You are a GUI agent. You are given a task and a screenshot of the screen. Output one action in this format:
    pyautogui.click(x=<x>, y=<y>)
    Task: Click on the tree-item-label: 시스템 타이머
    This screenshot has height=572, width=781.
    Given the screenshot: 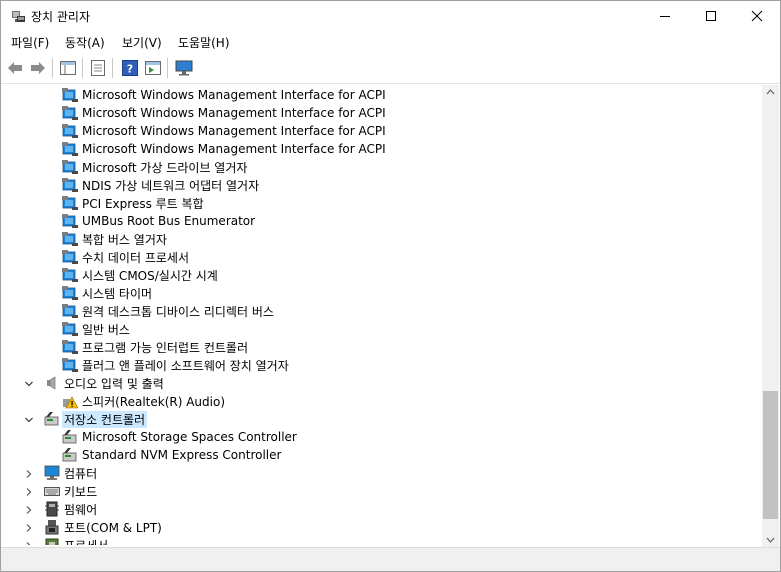 What is the action you would take?
    pyautogui.click(x=117, y=293)
    